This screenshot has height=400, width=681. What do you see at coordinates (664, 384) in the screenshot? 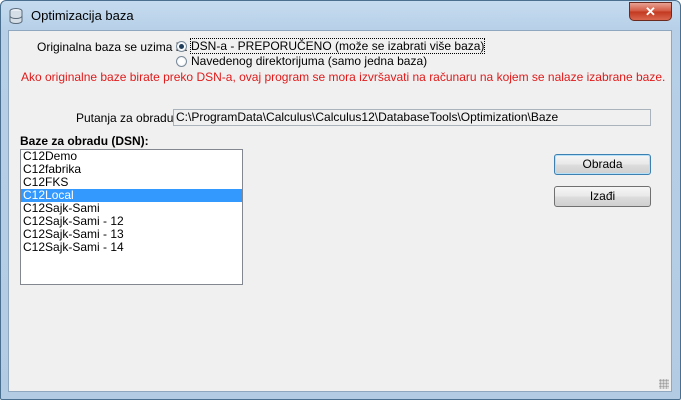
I see `resize-grip` at bounding box center [664, 384].